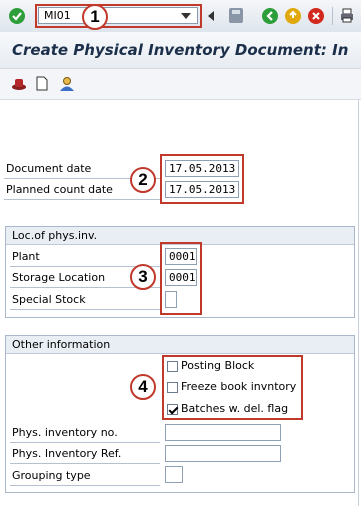 The height and width of the screenshot is (506, 361). What do you see at coordinates (236, 15) in the screenshot?
I see `save-icon` at bounding box center [236, 15].